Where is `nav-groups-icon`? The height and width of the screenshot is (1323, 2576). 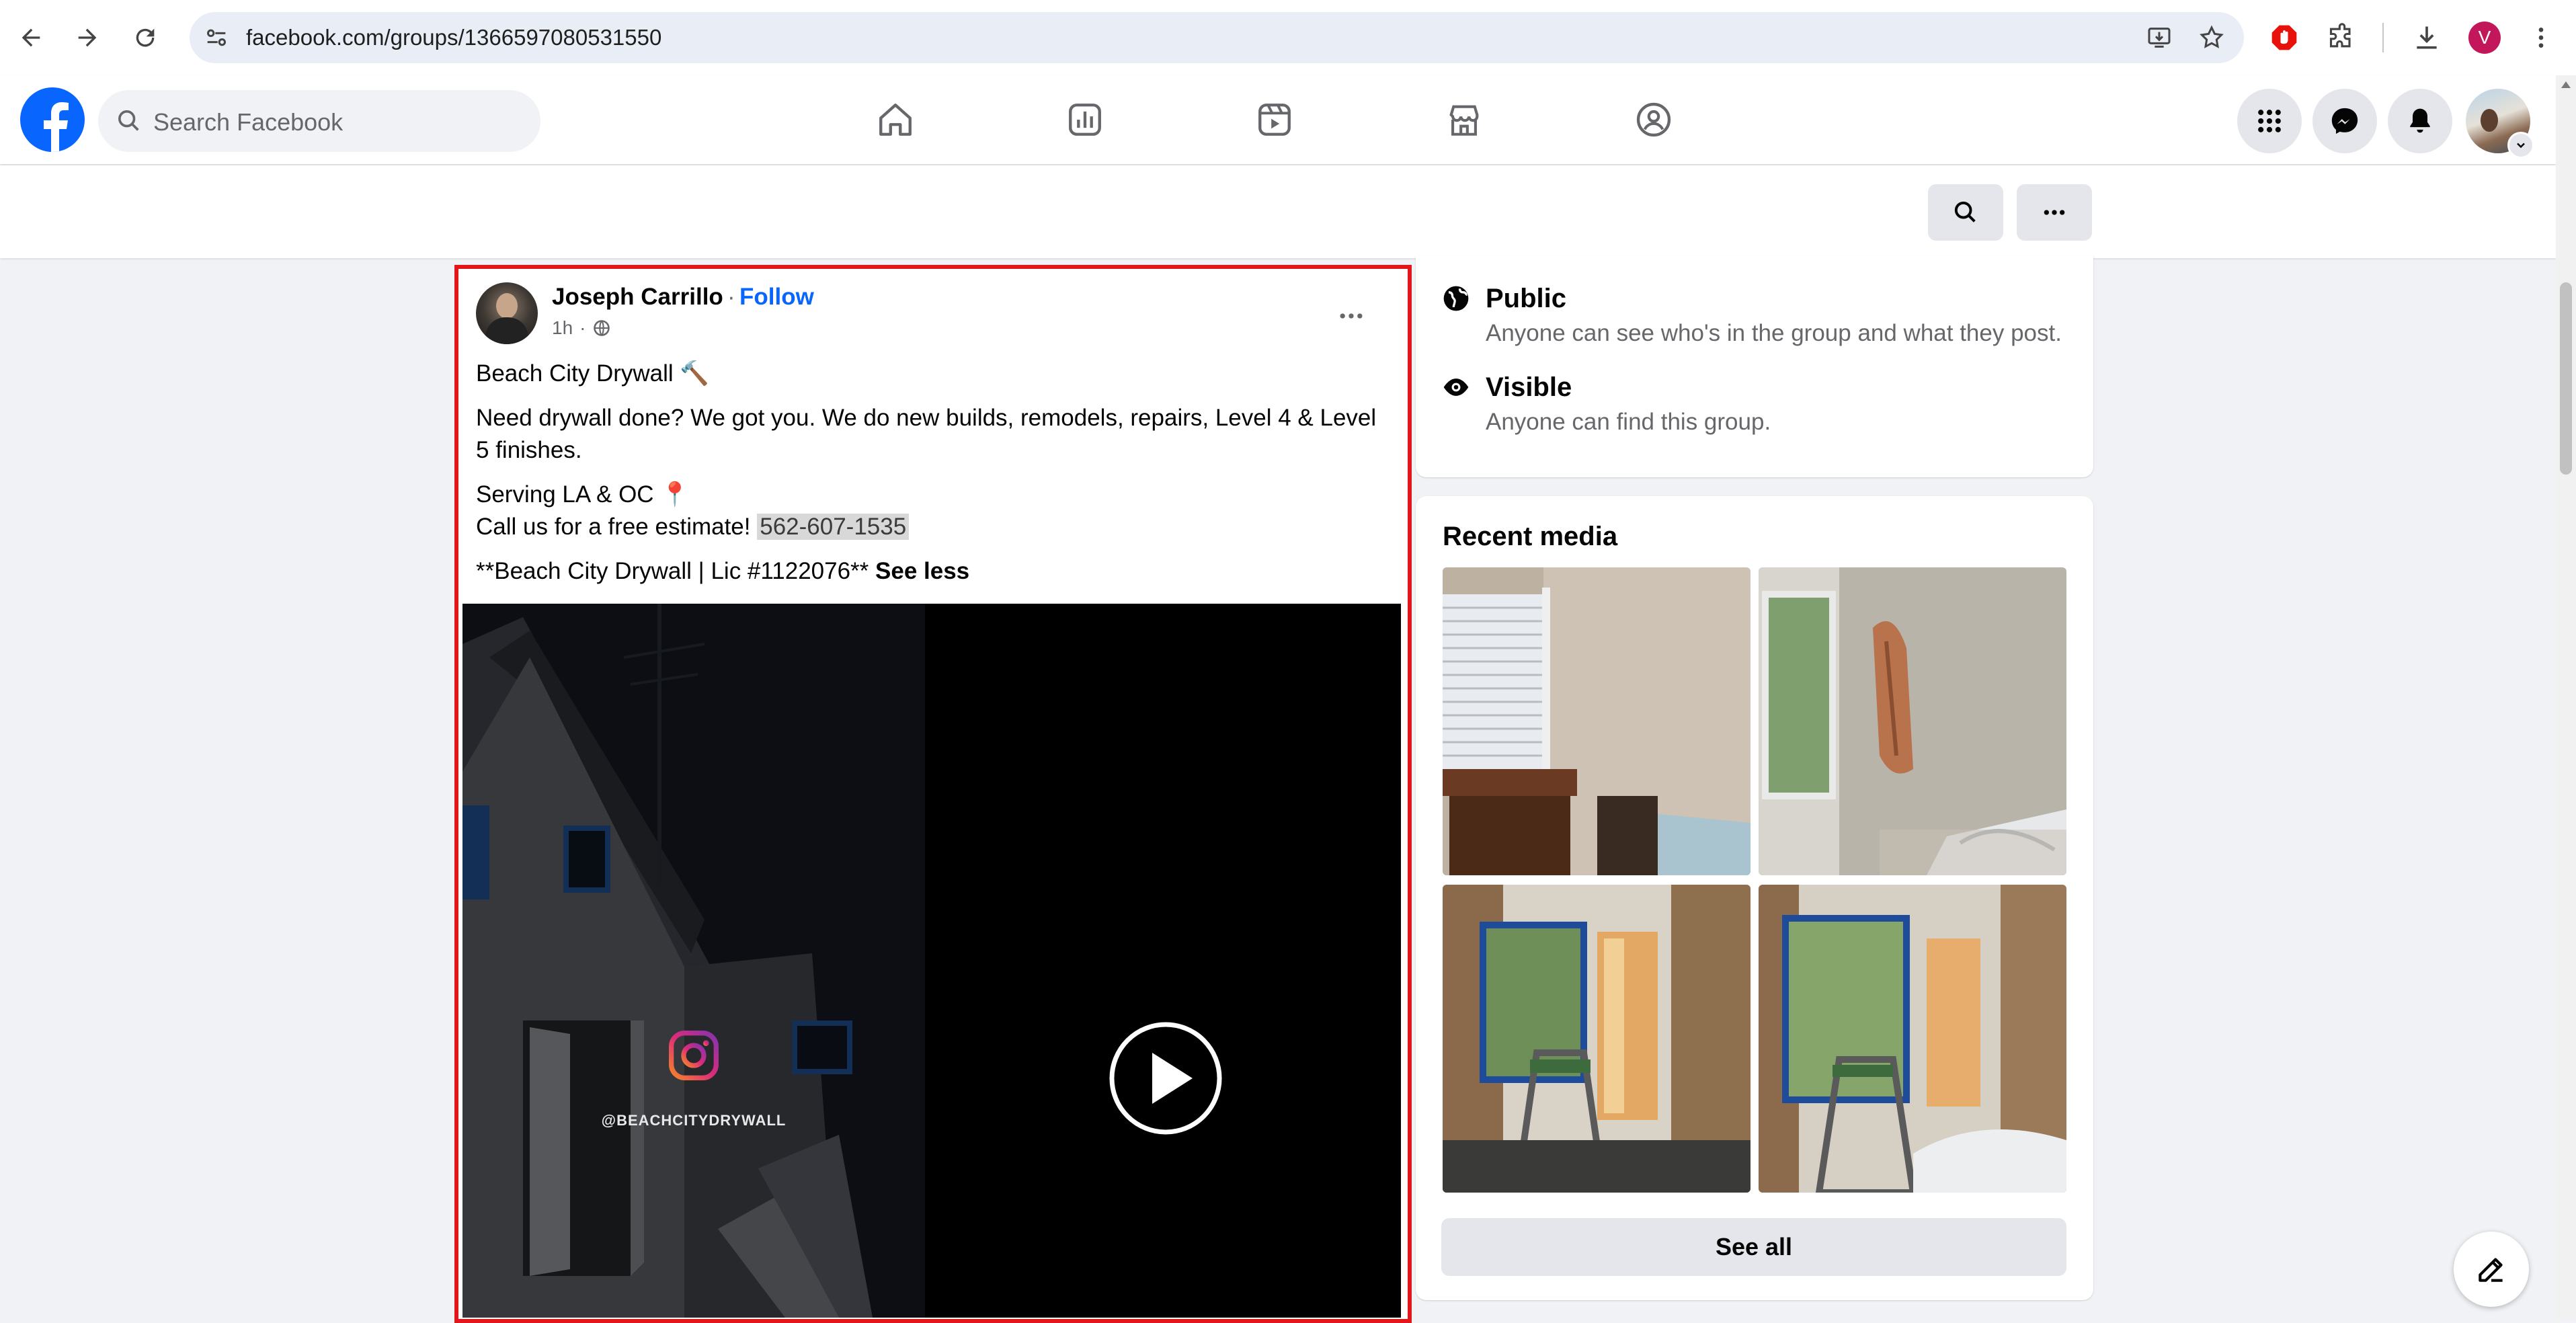 nav-groups-icon is located at coordinates (1654, 120).